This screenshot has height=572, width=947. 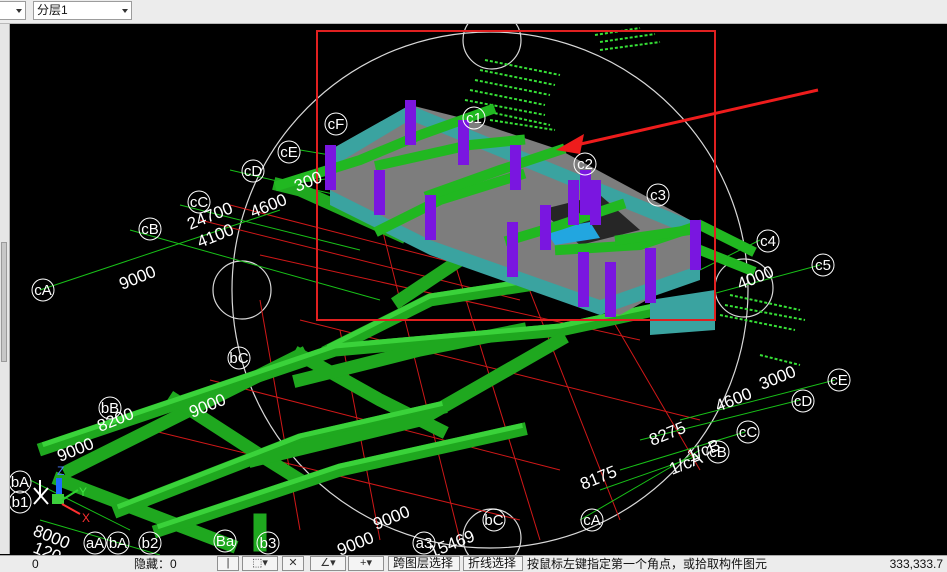 What do you see at coordinates (260, 563) in the screenshot?
I see `select-mode-icon: ⬚▾` at bounding box center [260, 563].